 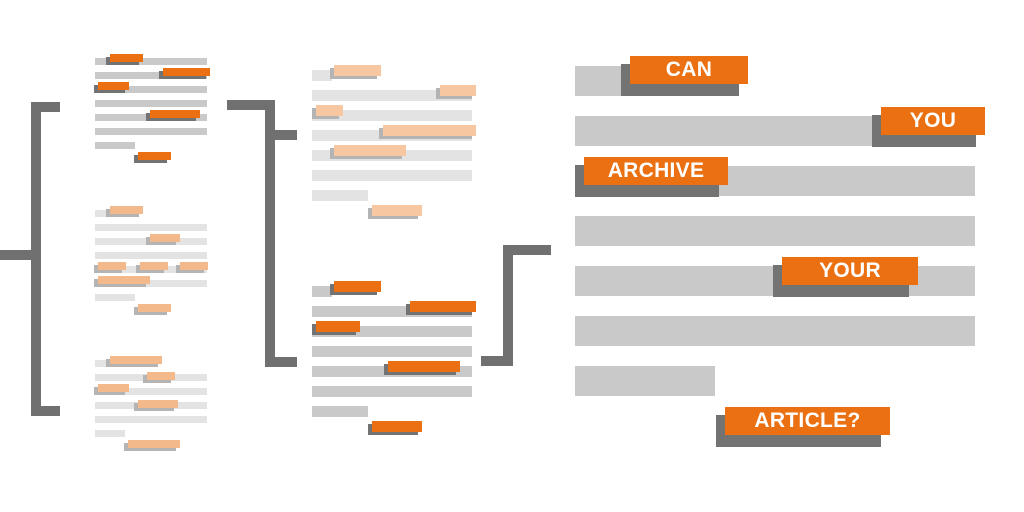 I want to click on word-can: CAN, so click(x=689, y=69).